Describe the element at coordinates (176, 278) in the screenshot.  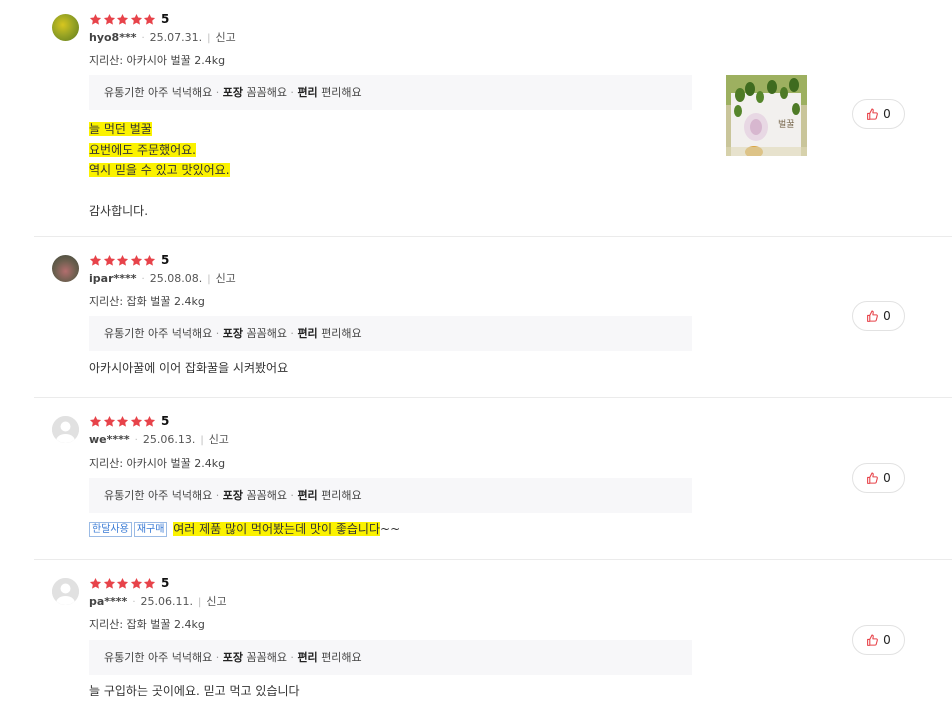
I see `review-date: 25.08.08.` at that location.